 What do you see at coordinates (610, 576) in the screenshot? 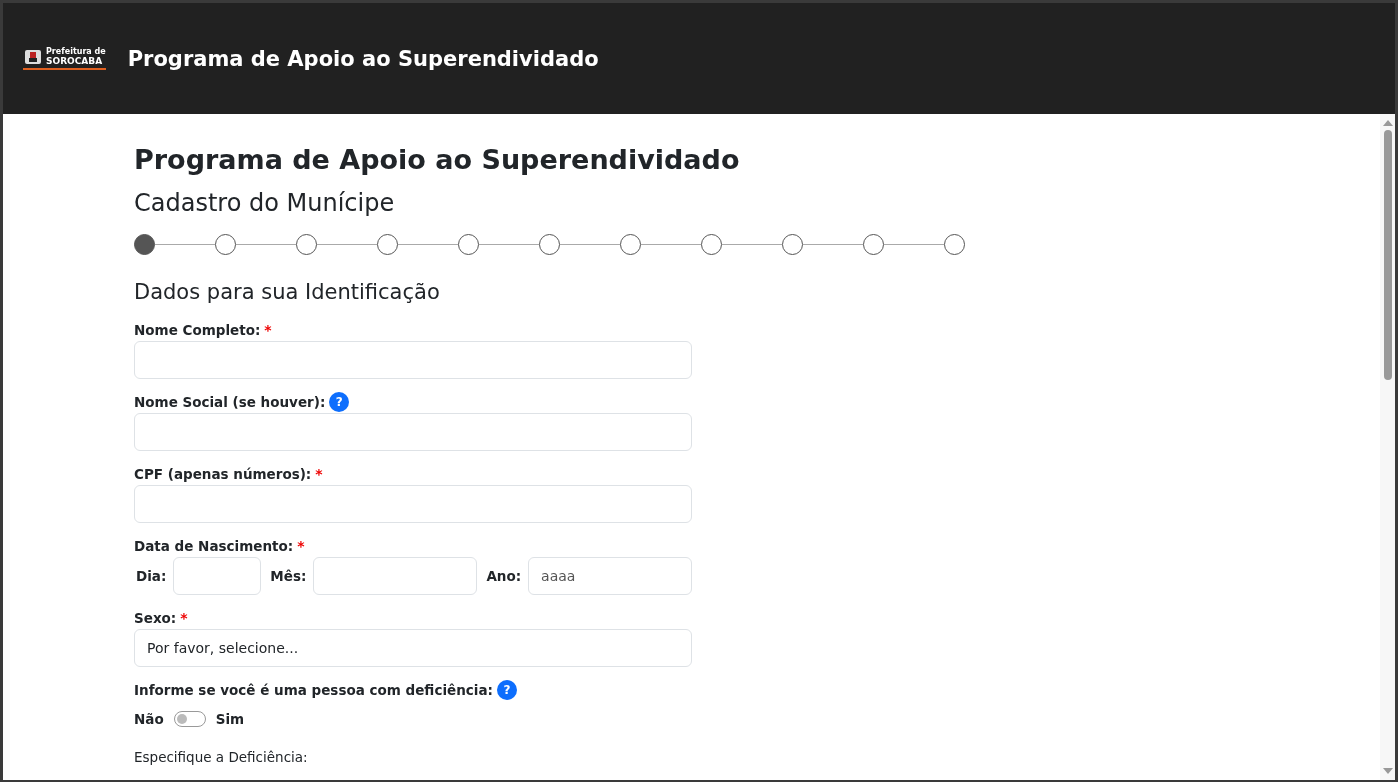
I see `input-field: aaaa` at bounding box center [610, 576].